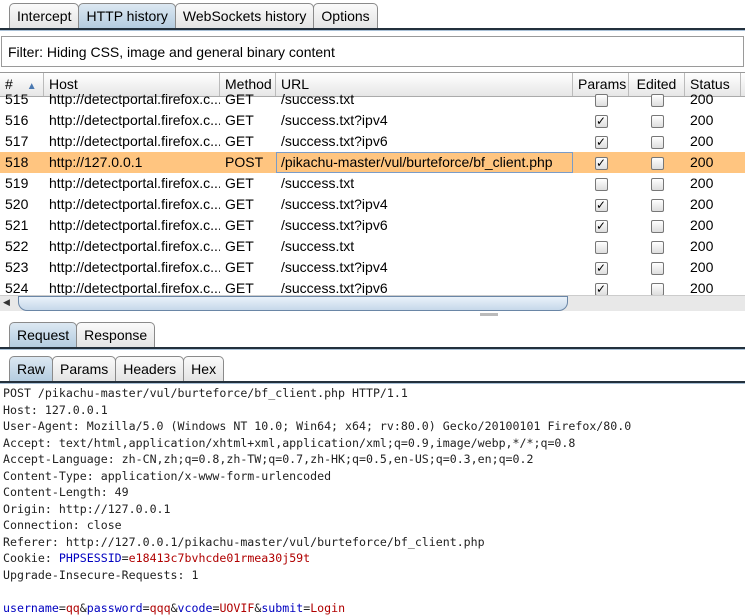 This screenshot has height=616, width=745. I want to click on splitter-handle, so click(489, 314).